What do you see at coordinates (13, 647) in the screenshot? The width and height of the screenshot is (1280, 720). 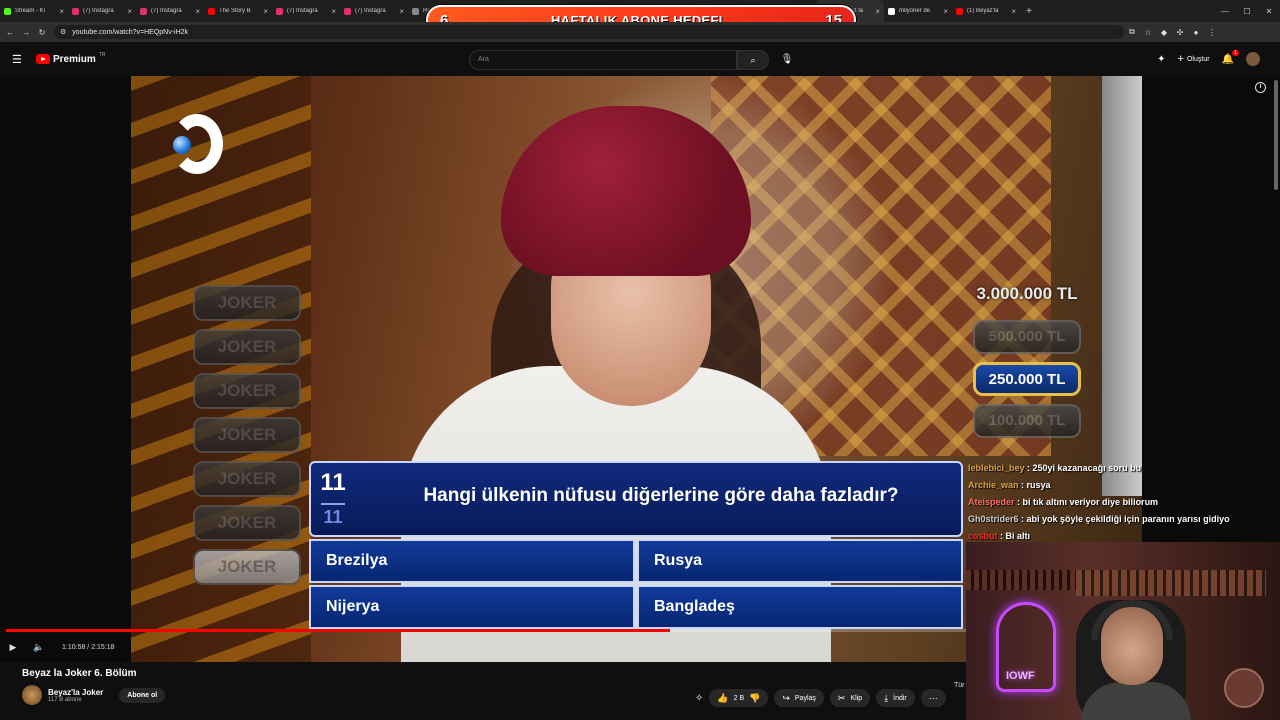 I see `play-icon: ▶` at bounding box center [13, 647].